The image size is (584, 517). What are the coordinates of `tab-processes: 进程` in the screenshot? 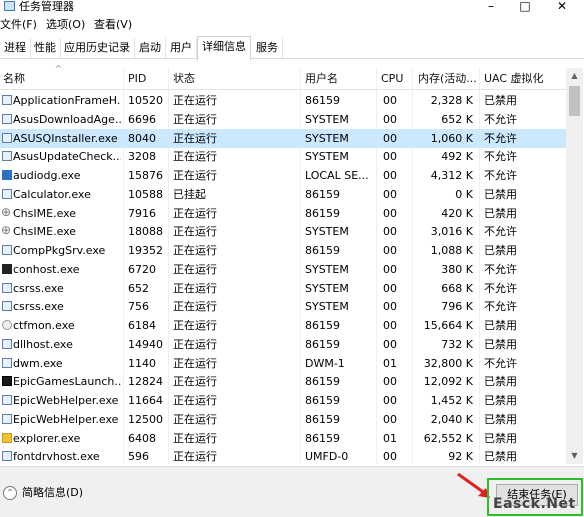 It's located at (15, 48).